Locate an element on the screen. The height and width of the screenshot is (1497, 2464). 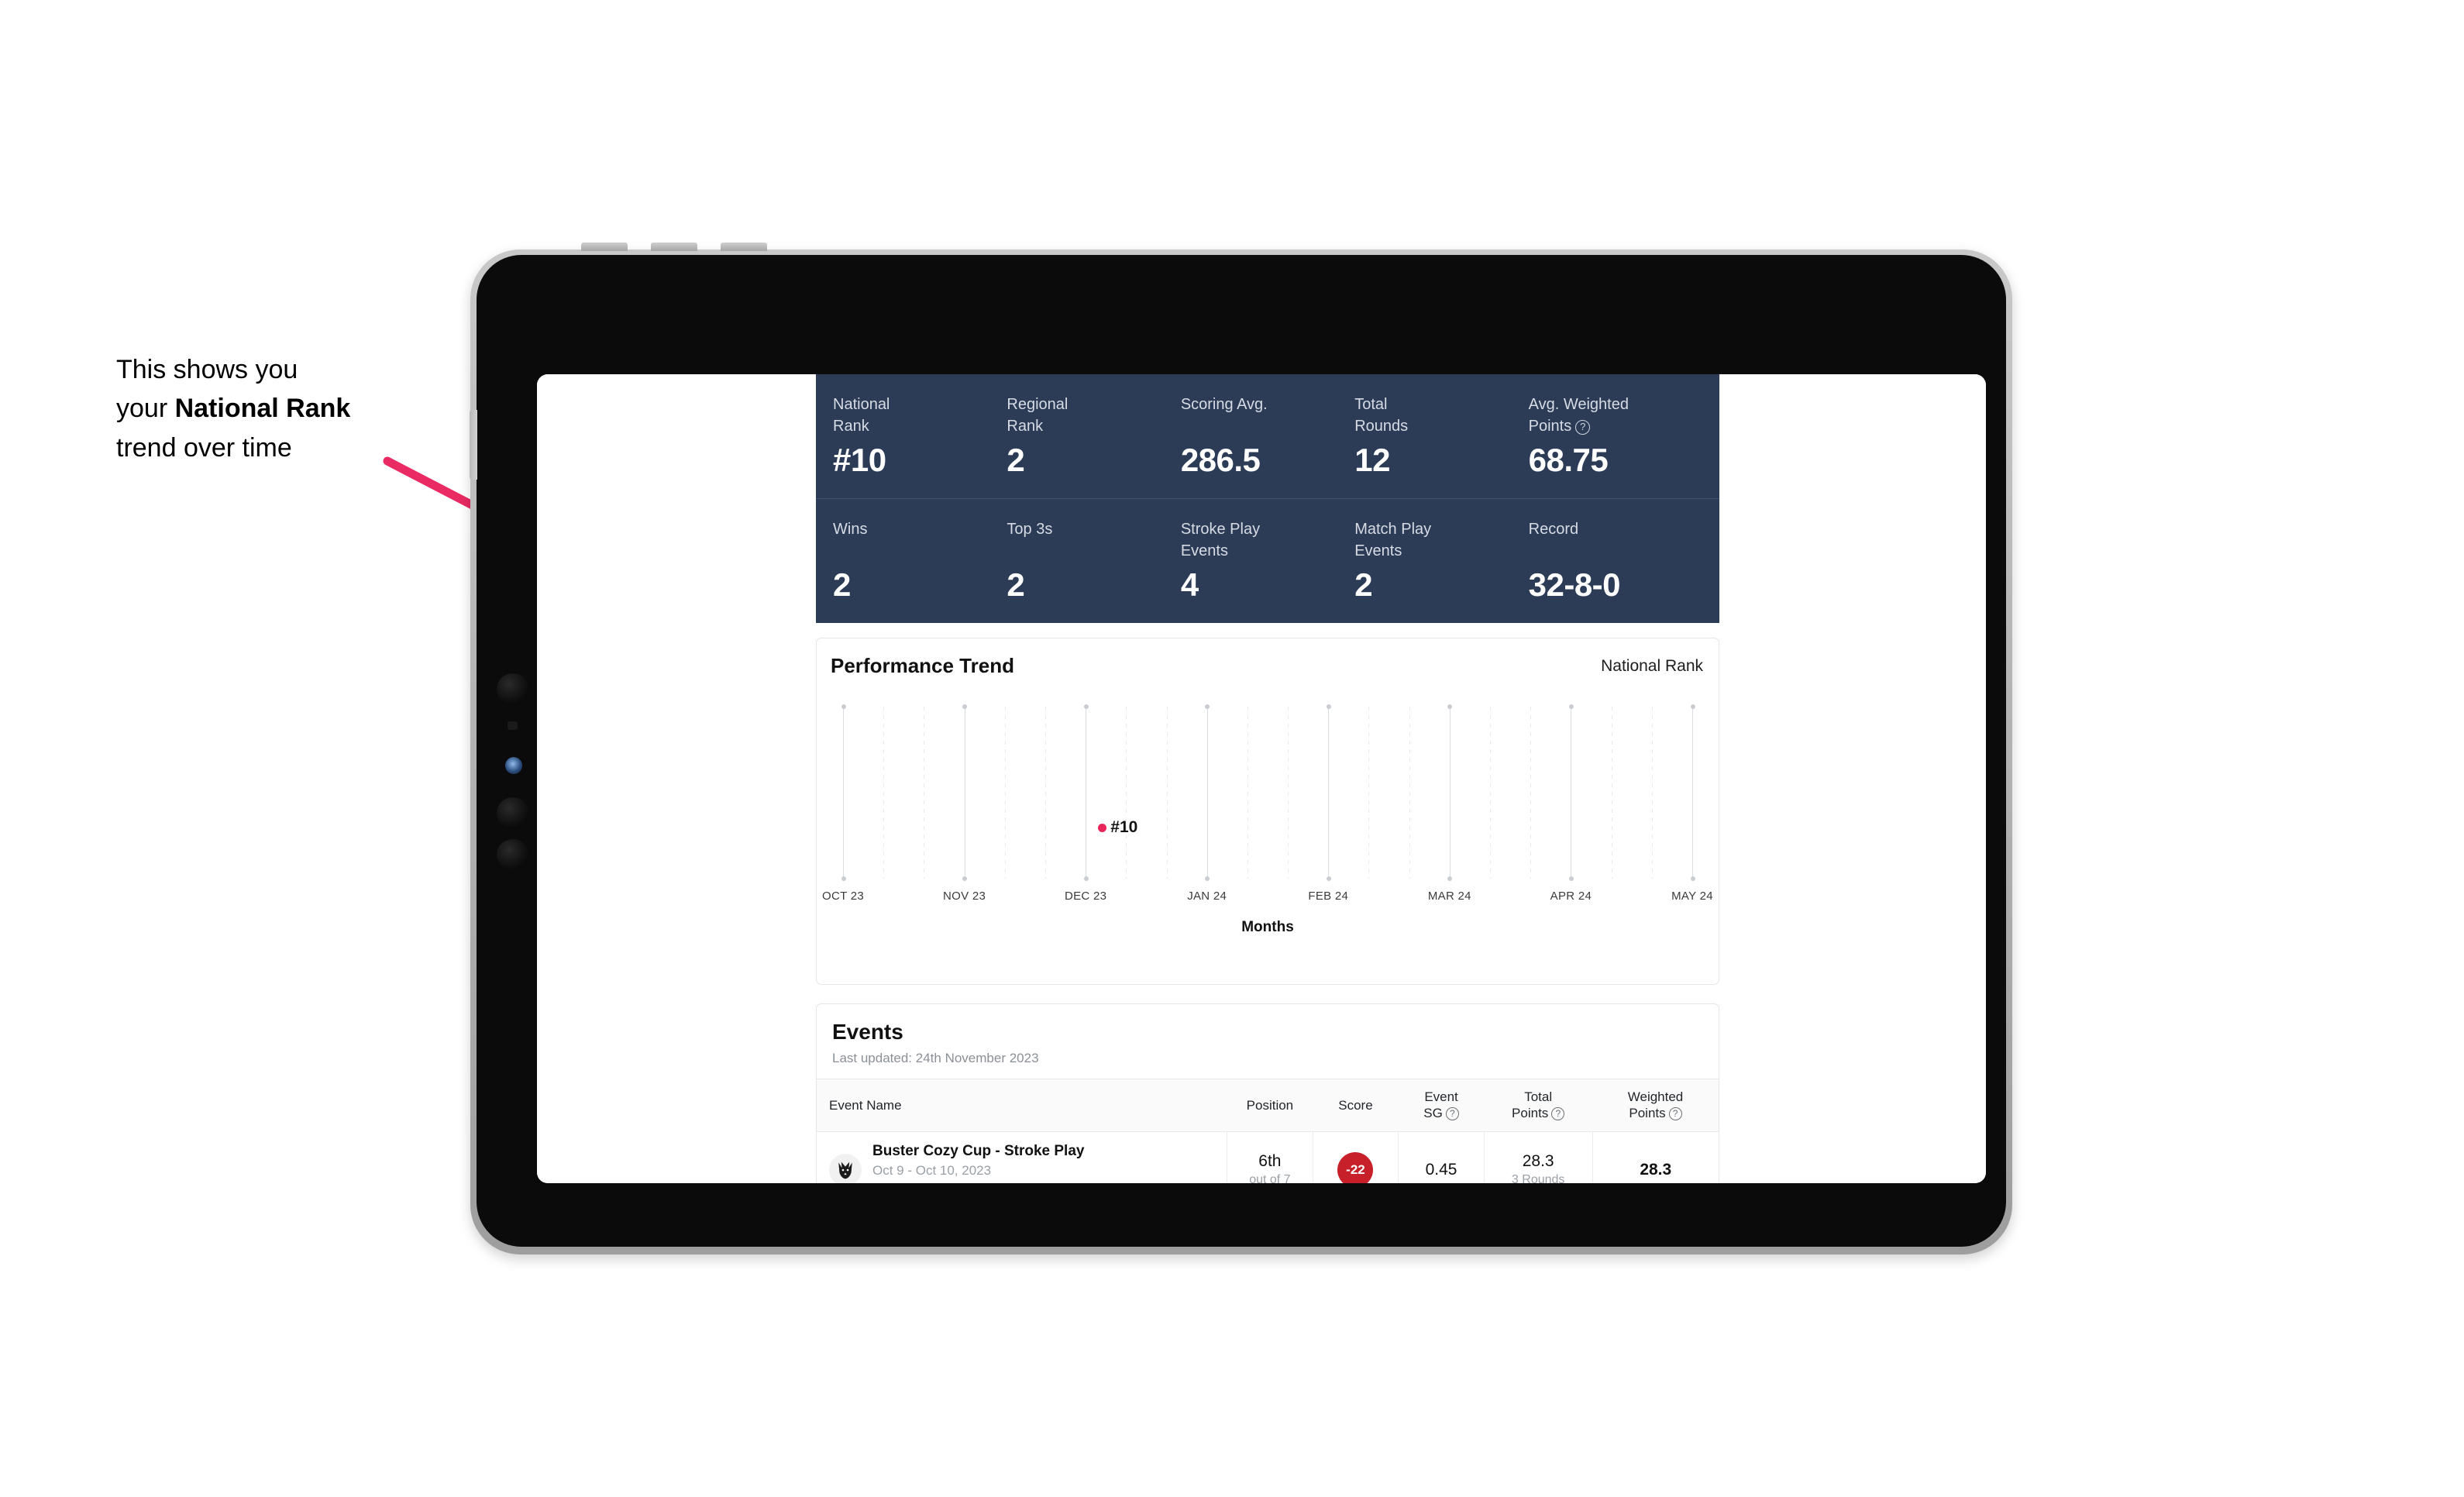
events-header: Events Last updated: 24th November 2023 is located at coordinates (1268, 1041).